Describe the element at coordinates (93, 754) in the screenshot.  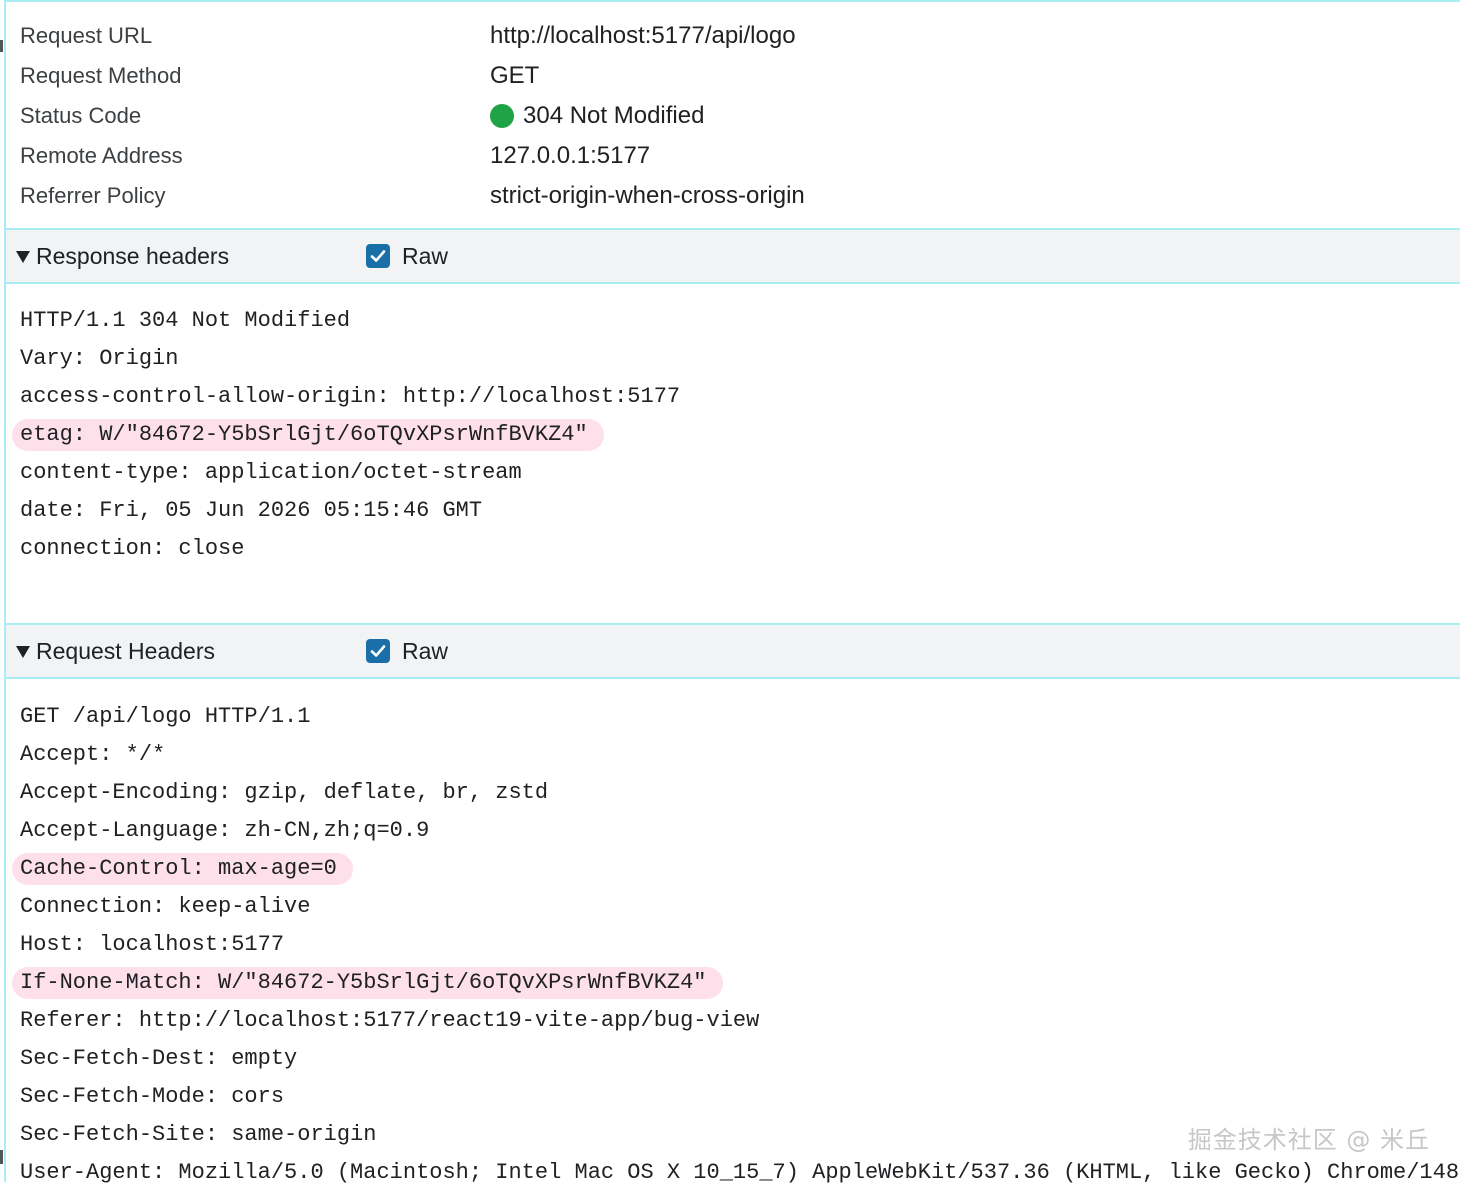
I see `header-line-text: Accept: */*` at that location.